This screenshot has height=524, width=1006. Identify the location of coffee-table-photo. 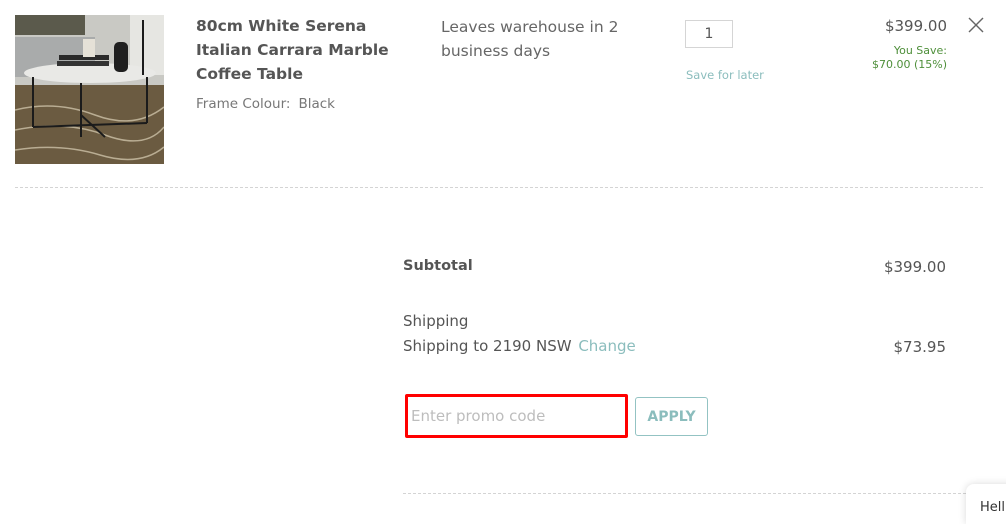
(89, 89).